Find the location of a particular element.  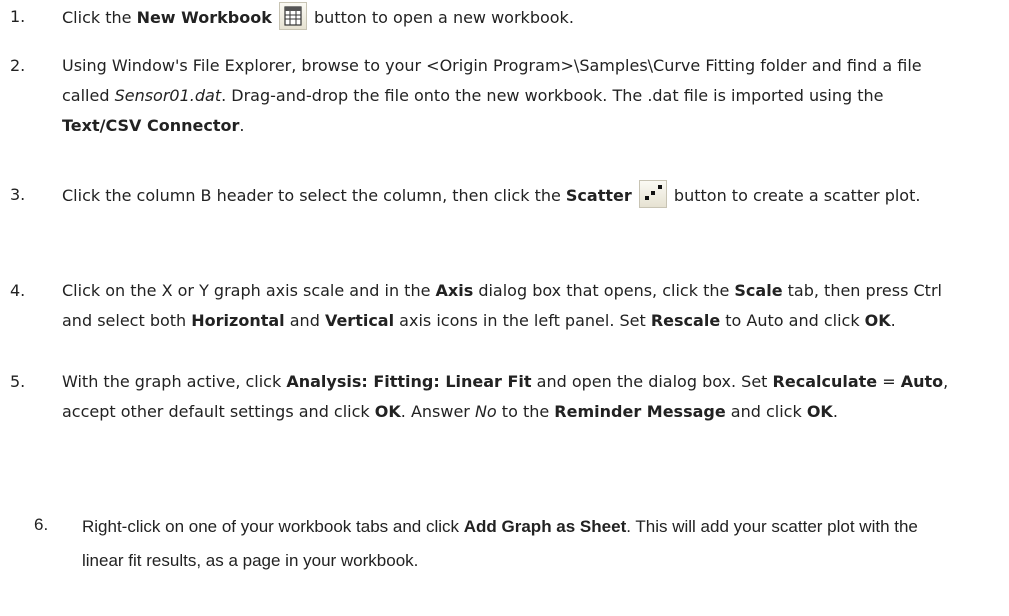

ui-term: Auto is located at coordinates (922, 381).